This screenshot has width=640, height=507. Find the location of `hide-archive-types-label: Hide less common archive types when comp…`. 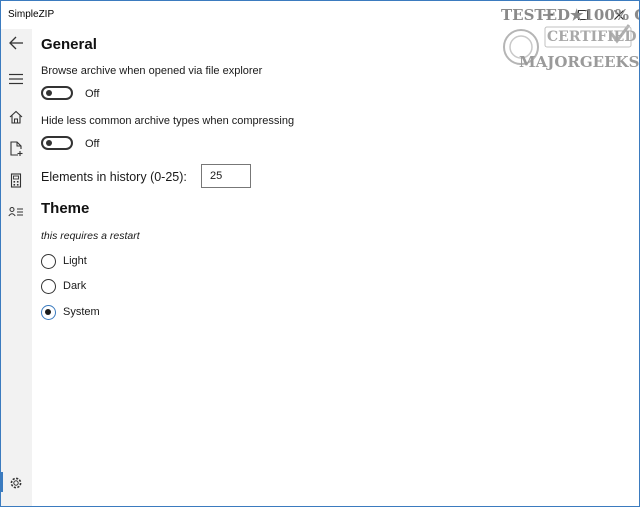

hide-archive-types-label: Hide less common archive types when comp… is located at coordinates (168, 121).